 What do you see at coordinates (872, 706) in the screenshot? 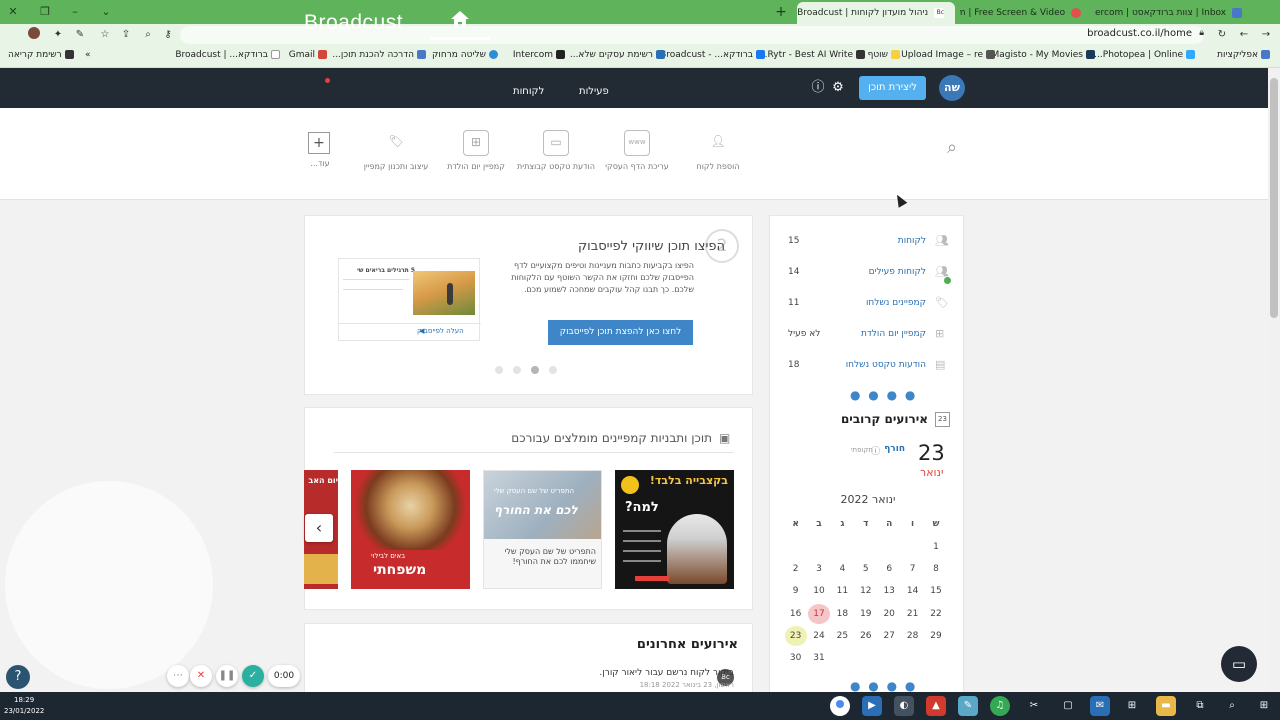
I see `media-player-icon: ▶` at bounding box center [872, 706].